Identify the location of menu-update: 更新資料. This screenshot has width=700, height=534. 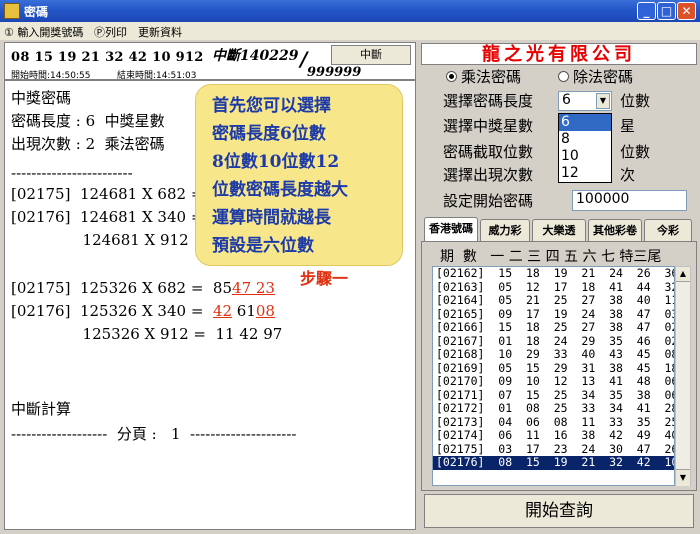
(160, 32).